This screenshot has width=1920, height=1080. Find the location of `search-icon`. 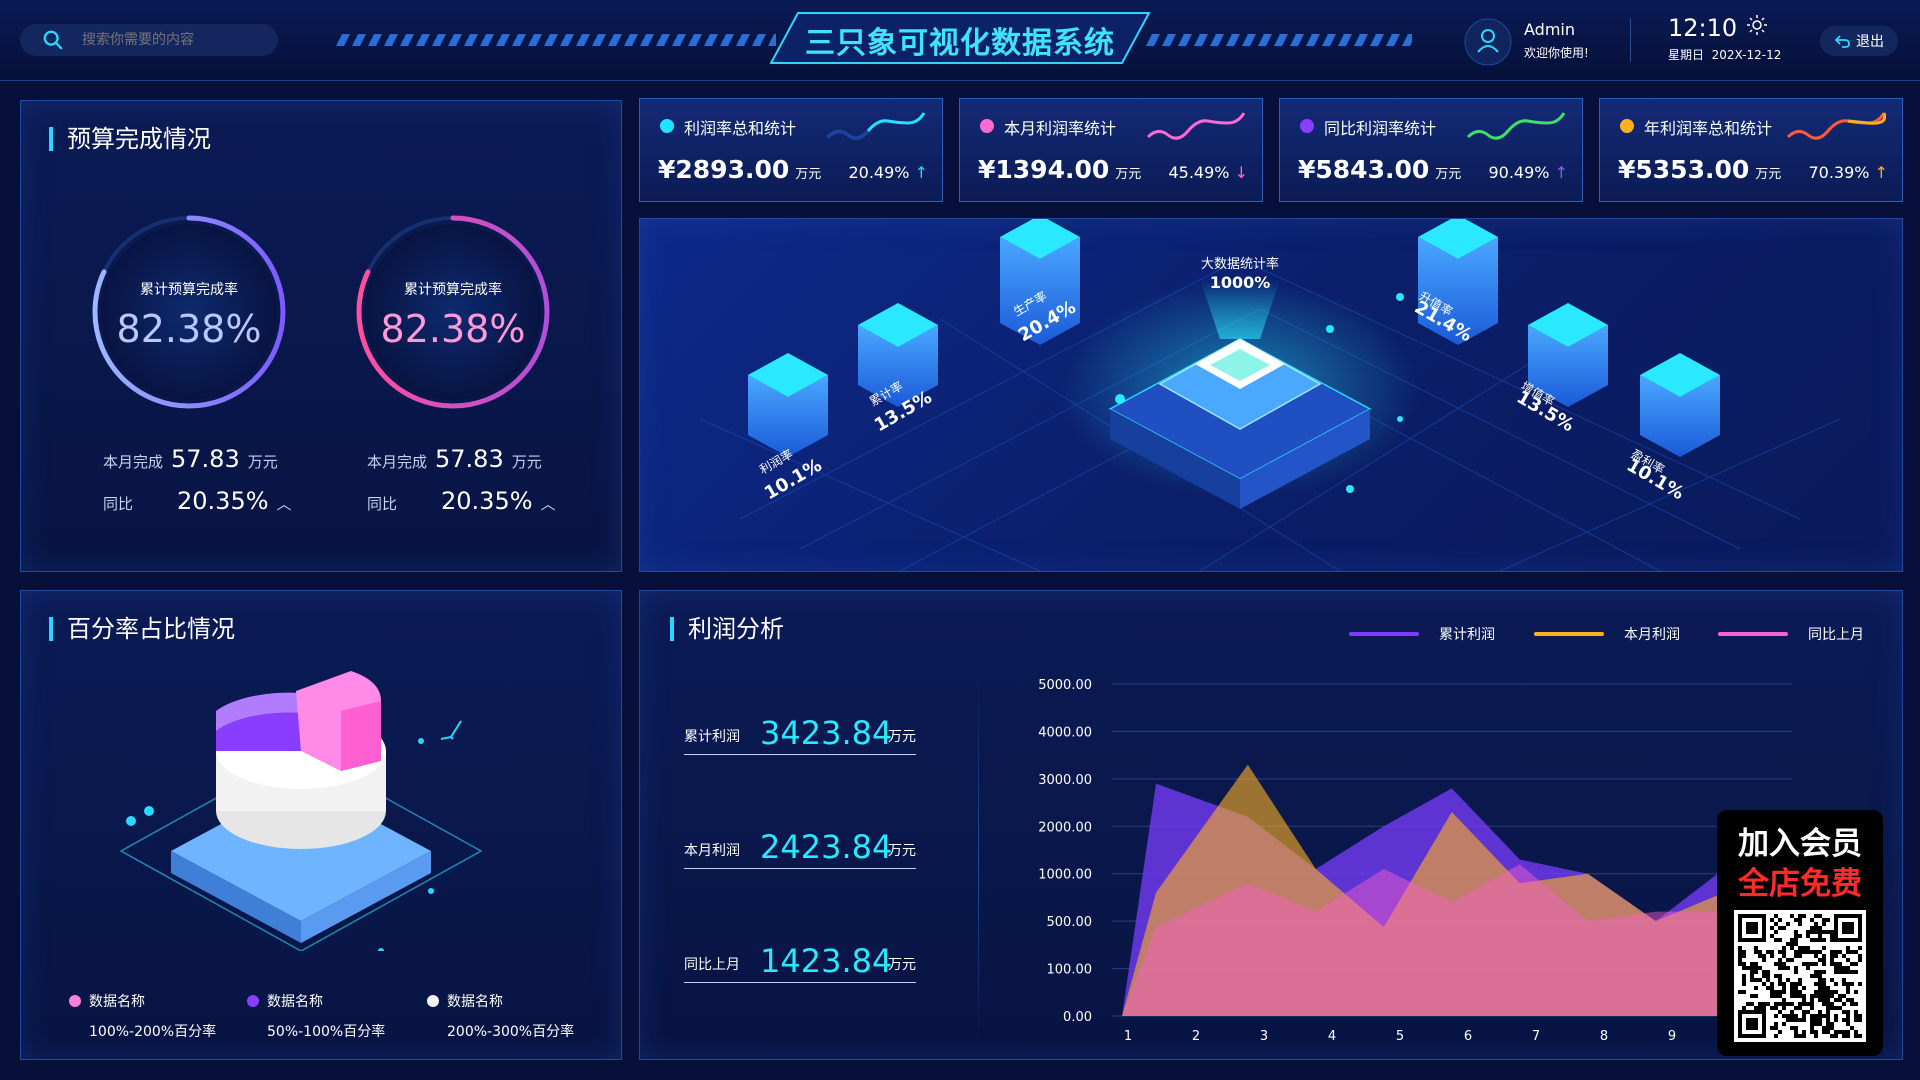

search-icon is located at coordinates (53, 40).